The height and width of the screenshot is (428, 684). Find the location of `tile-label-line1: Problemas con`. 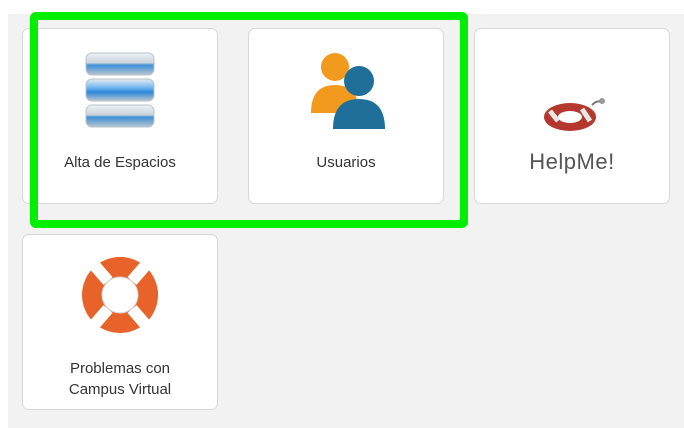

tile-label-line1: Problemas con is located at coordinates (120, 368).